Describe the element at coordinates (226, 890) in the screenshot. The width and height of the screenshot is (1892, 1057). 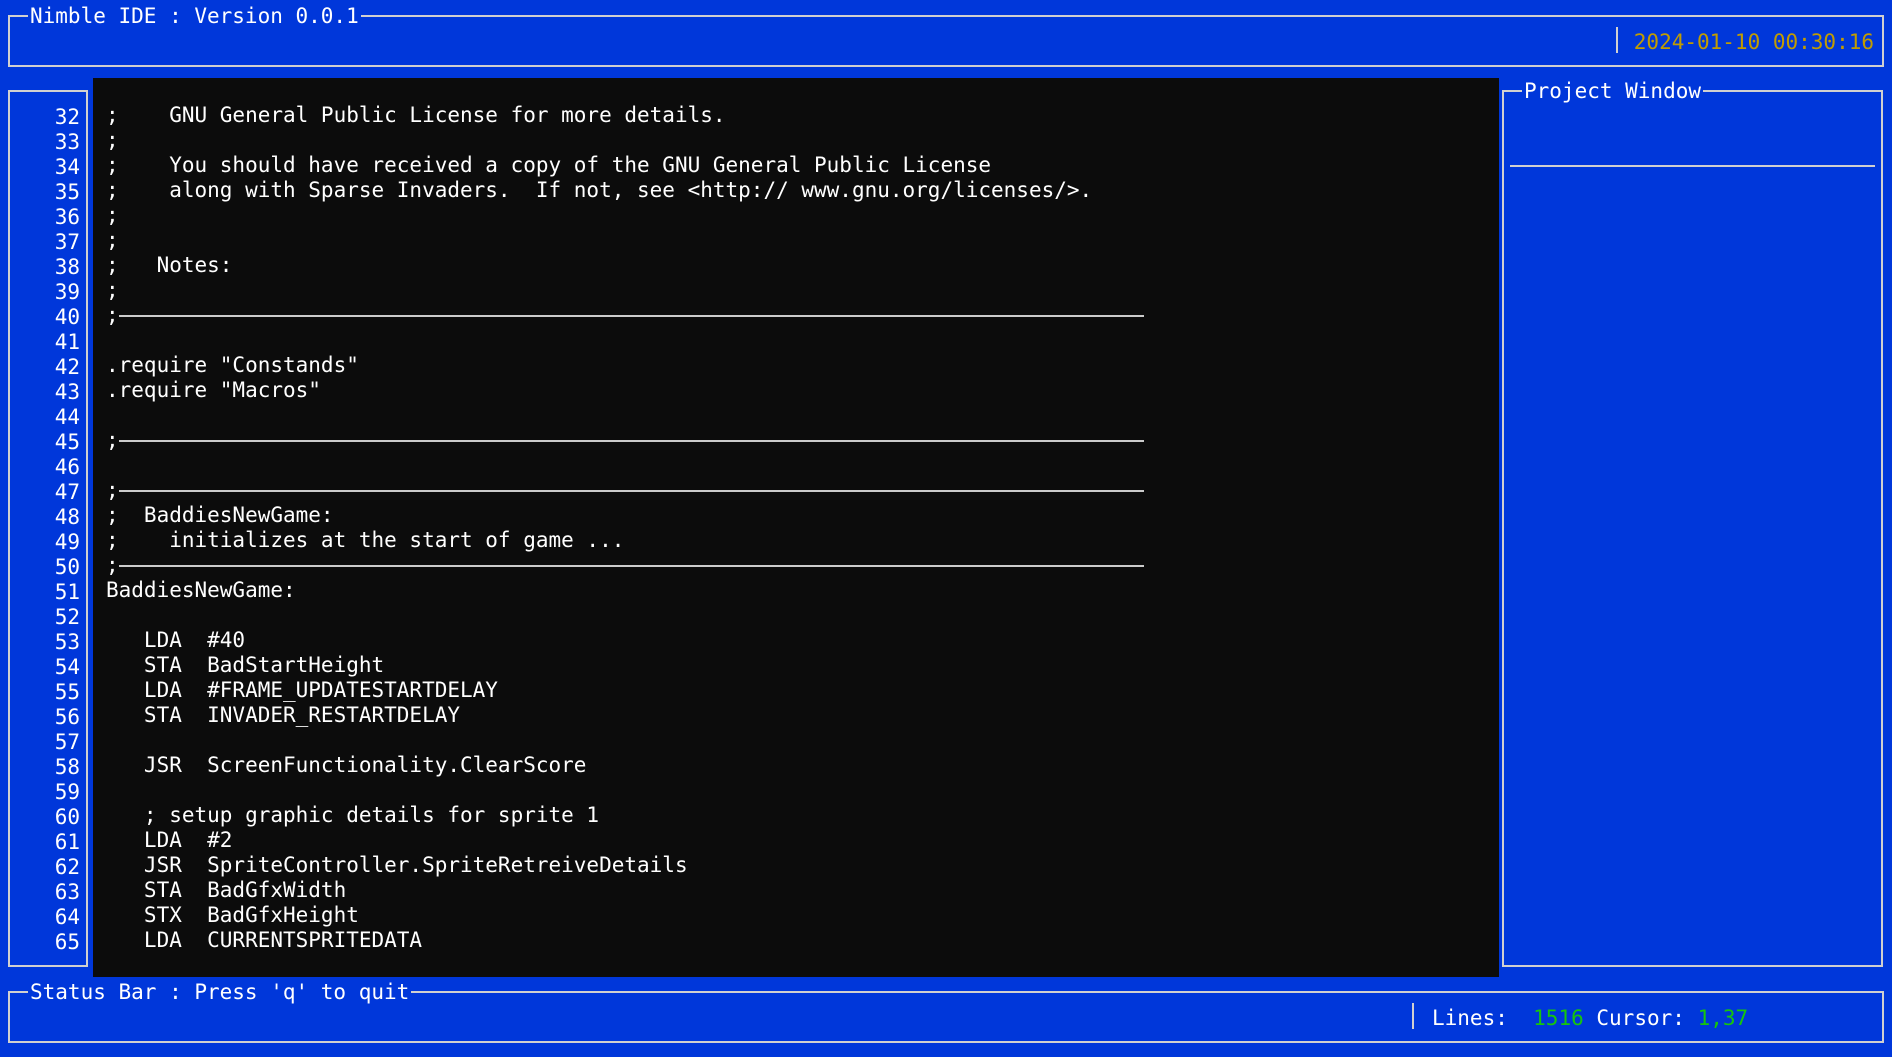
I see `code-line-text: STA BadGfxWidth` at that location.